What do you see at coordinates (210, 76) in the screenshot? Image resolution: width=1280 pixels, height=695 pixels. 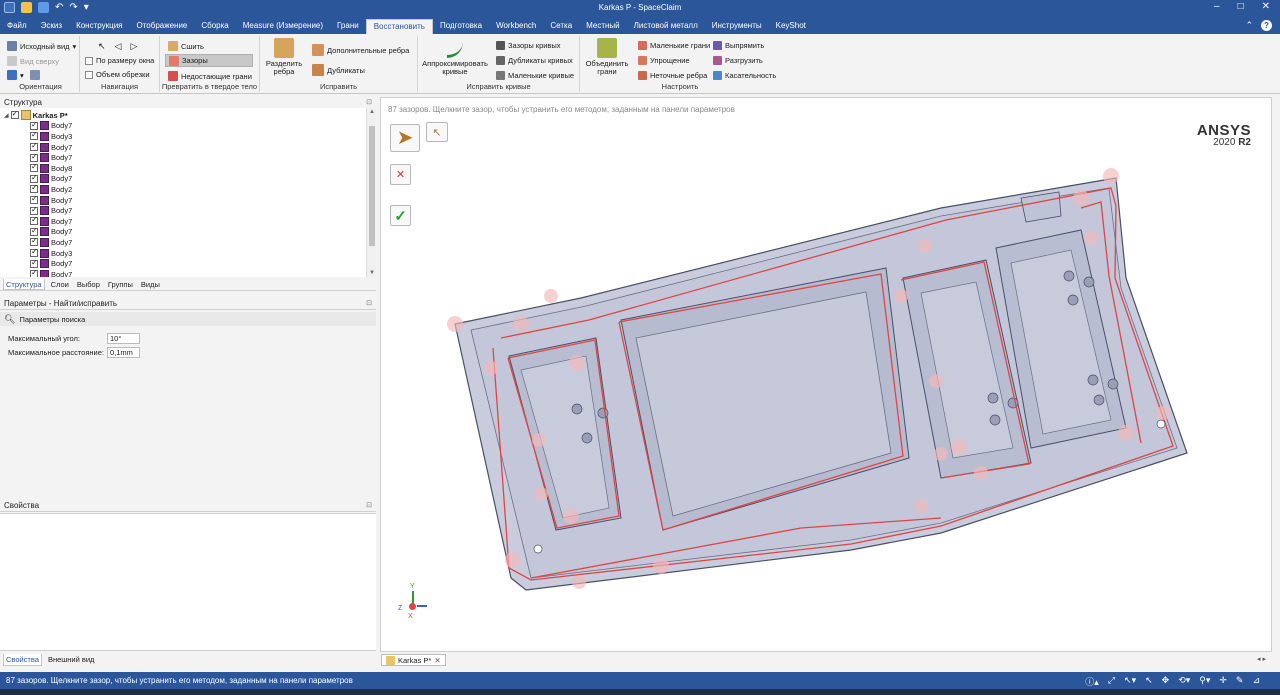 I see `missing-faces-button: Недостающие грани` at bounding box center [210, 76].